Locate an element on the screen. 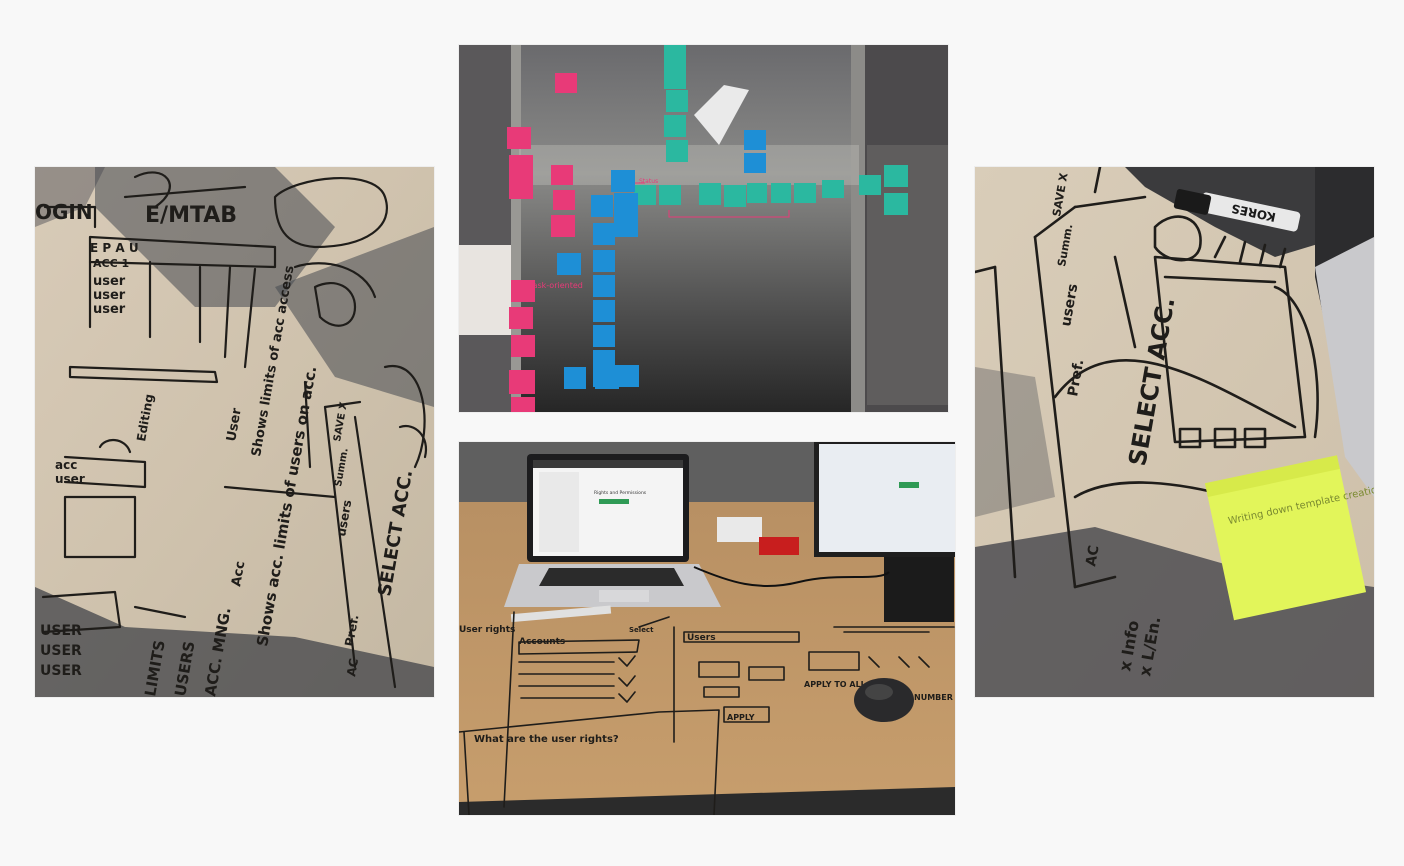  desk-label-question: What are the user rights? is located at coordinates (546, 739).